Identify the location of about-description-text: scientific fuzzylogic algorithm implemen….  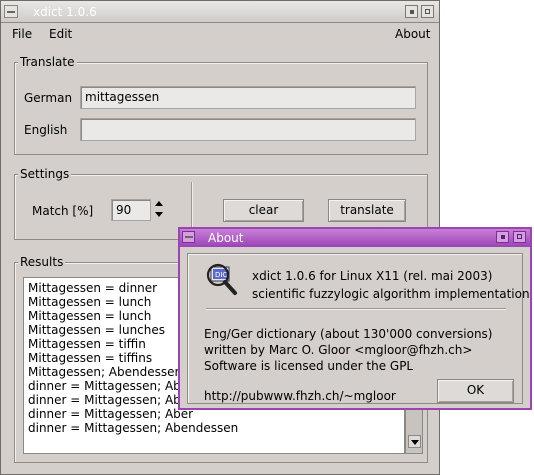
(391, 294).